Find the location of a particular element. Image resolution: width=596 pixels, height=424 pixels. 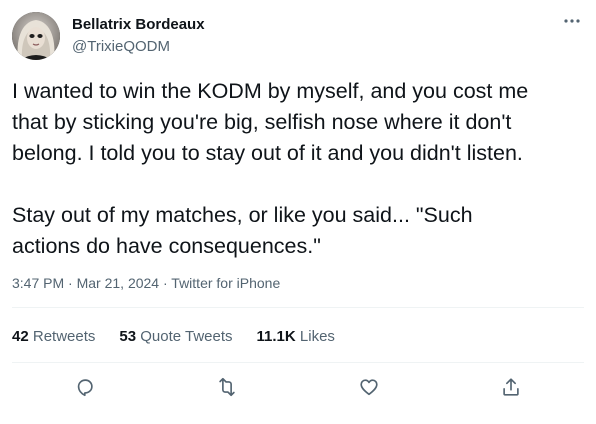

share-button is located at coordinates (511, 387).